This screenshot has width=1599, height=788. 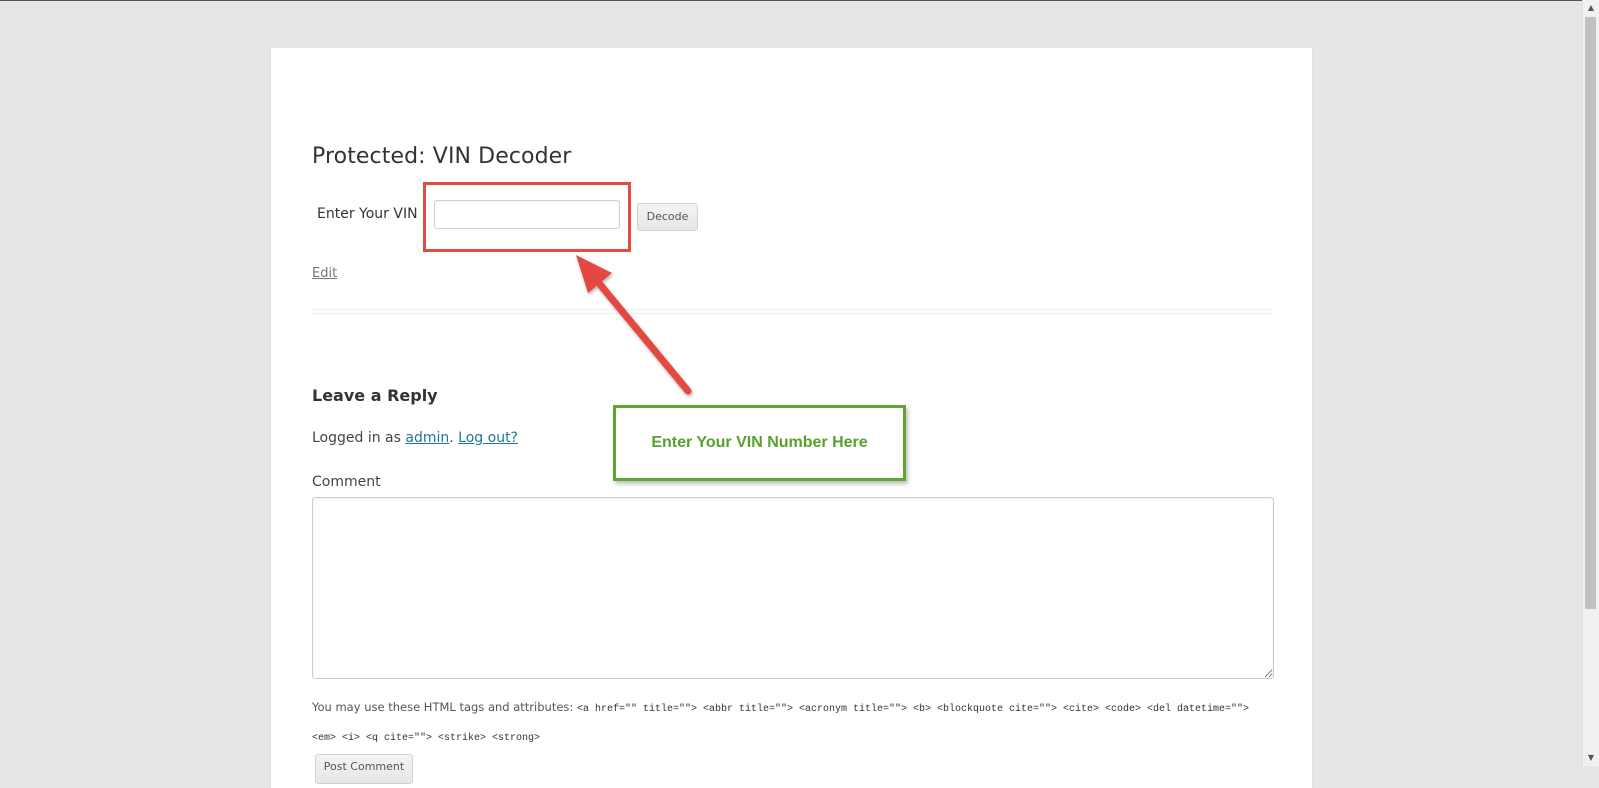 What do you see at coordinates (427, 438) in the screenshot?
I see `user-profile-link: admin` at bounding box center [427, 438].